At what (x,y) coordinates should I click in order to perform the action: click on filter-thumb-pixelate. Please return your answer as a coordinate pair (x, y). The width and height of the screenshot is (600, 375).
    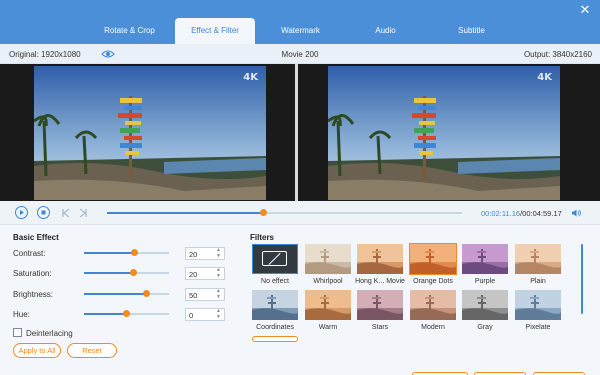
    Looking at the image, I should click on (538, 305).